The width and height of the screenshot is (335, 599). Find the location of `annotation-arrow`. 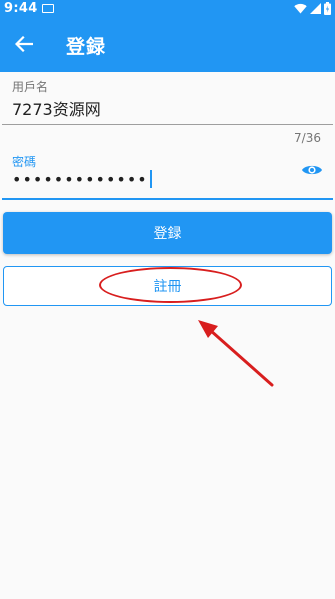

annotation-arrow is located at coordinates (236, 353).